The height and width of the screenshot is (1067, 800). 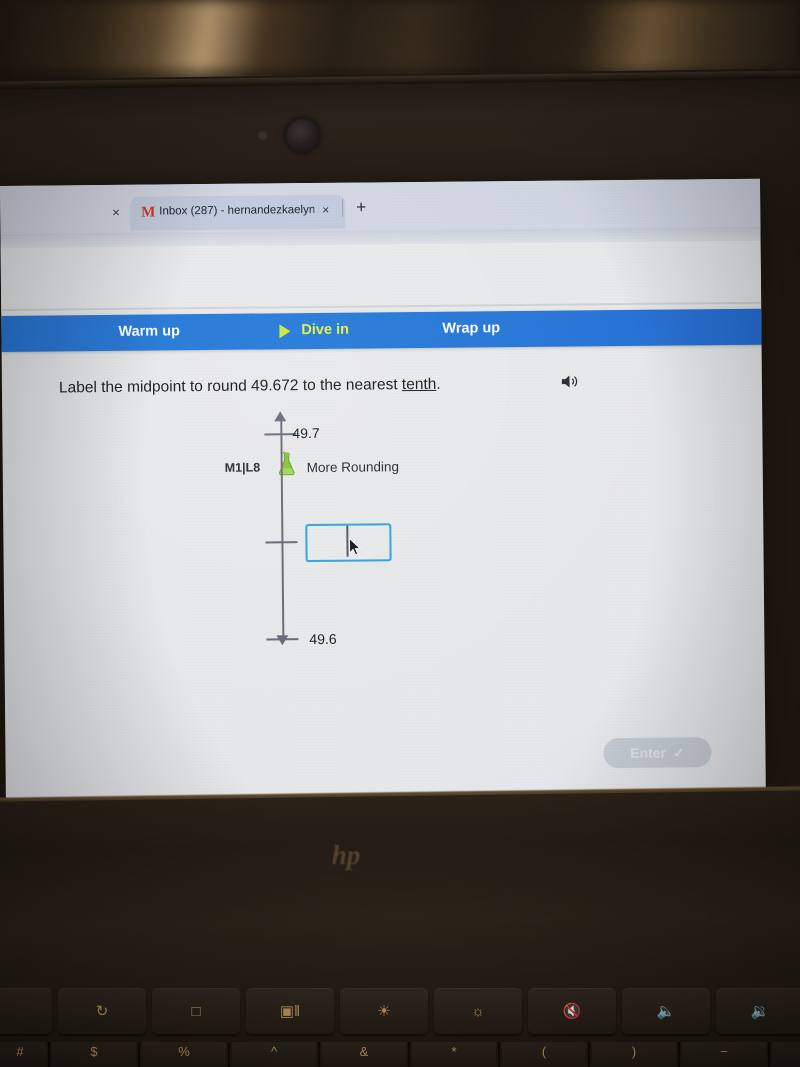 What do you see at coordinates (572, 1011) in the screenshot?
I see `mute-icon: 🔇` at bounding box center [572, 1011].